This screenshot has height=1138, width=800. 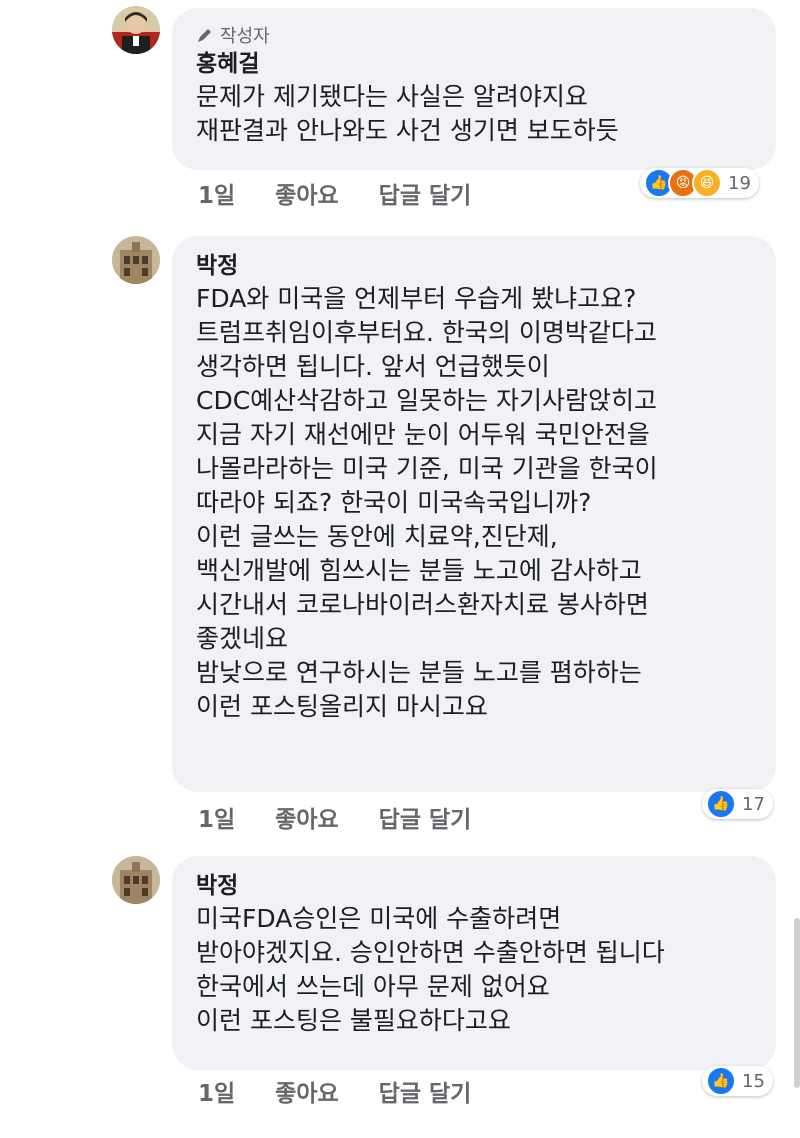 I want to click on comment-text-line: 따라야 되죠? 한국이 미국속국입니까?, so click(x=394, y=502).